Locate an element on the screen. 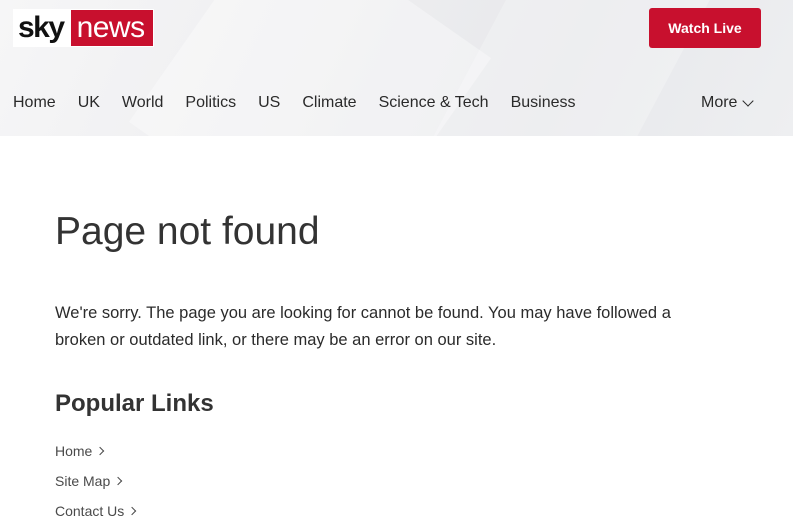 Image resolution: width=793 pixels, height=526 pixels. popular-link-contact-us: Contact Us is located at coordinates (96, 511).